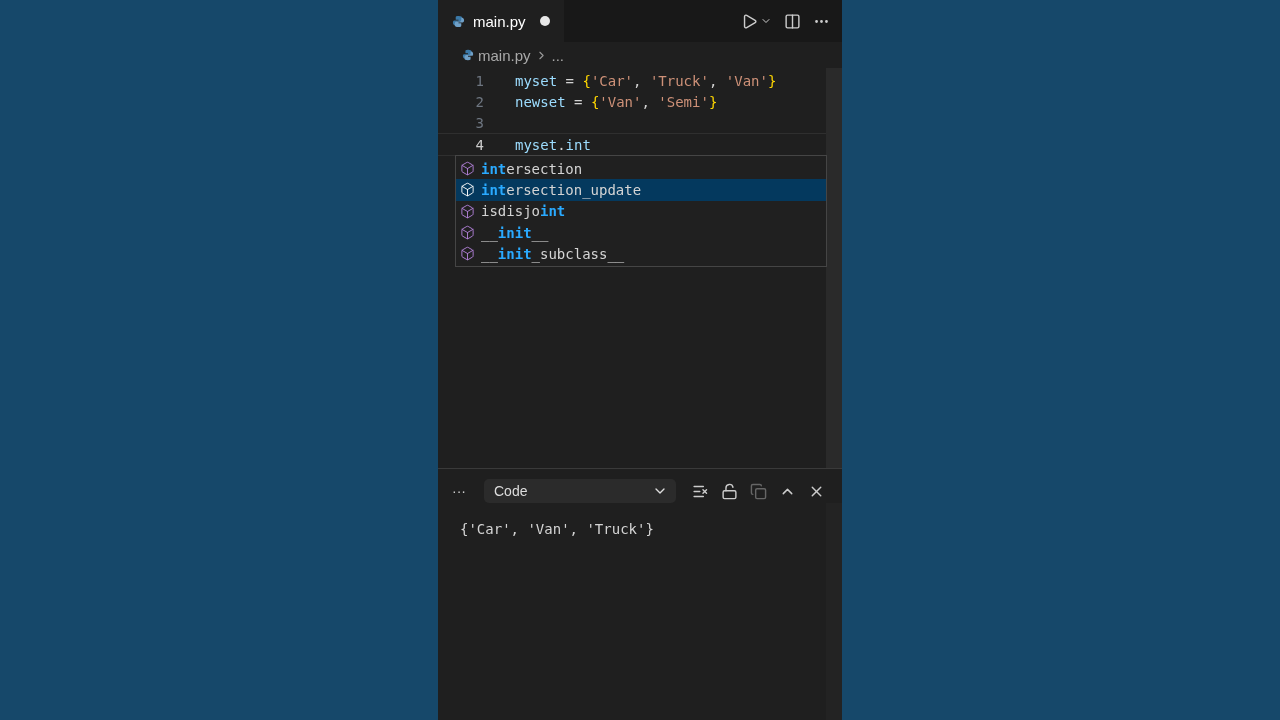 Image resolution: width=1280 pixels, height=720 pixels. Describe the element at coordinates (616, 101) in the screenshot. I see `code-text: newset = {'Van', 'Semi'}` at that location.